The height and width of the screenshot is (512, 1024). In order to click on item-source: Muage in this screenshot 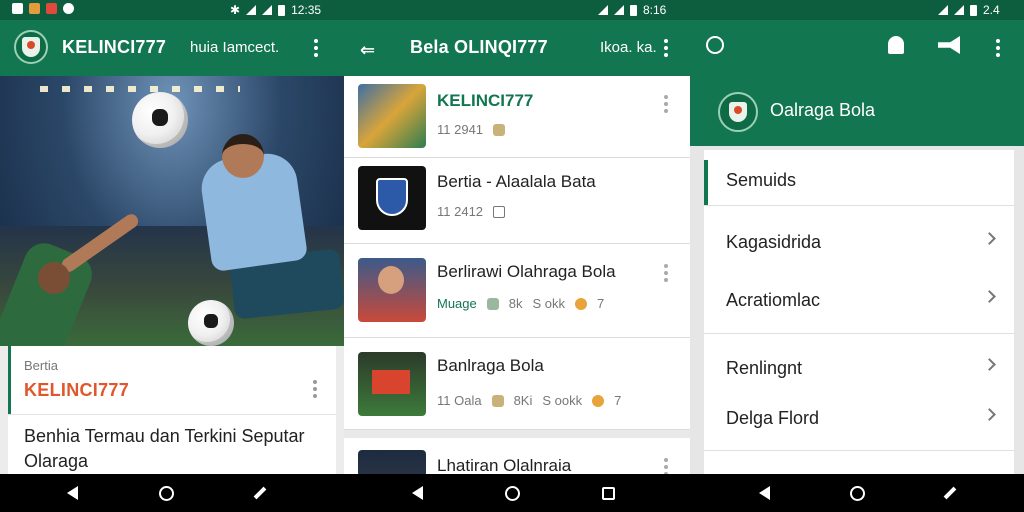, I will do `click(457, 303)`.